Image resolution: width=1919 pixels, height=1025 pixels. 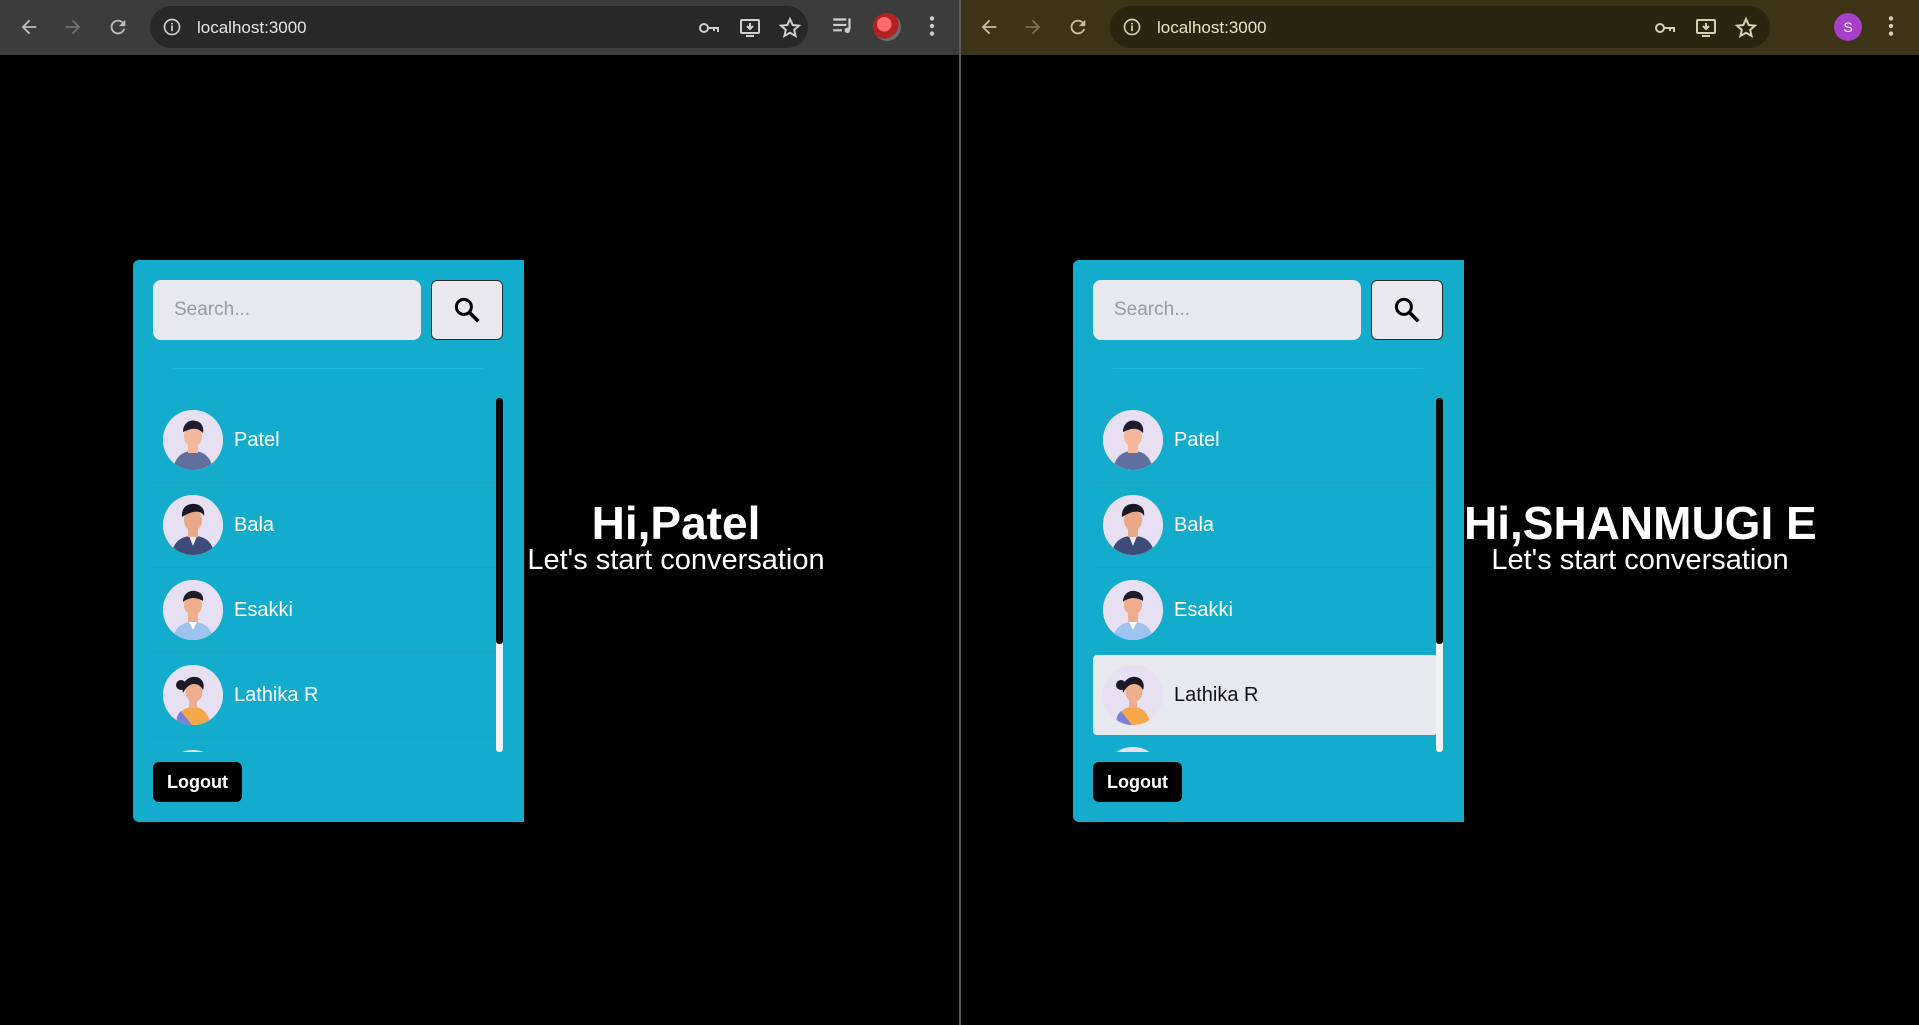 I want to click on greeting-block: Hi,SHANMUGI E Let's start conversation, so click(x=1640, y=535).